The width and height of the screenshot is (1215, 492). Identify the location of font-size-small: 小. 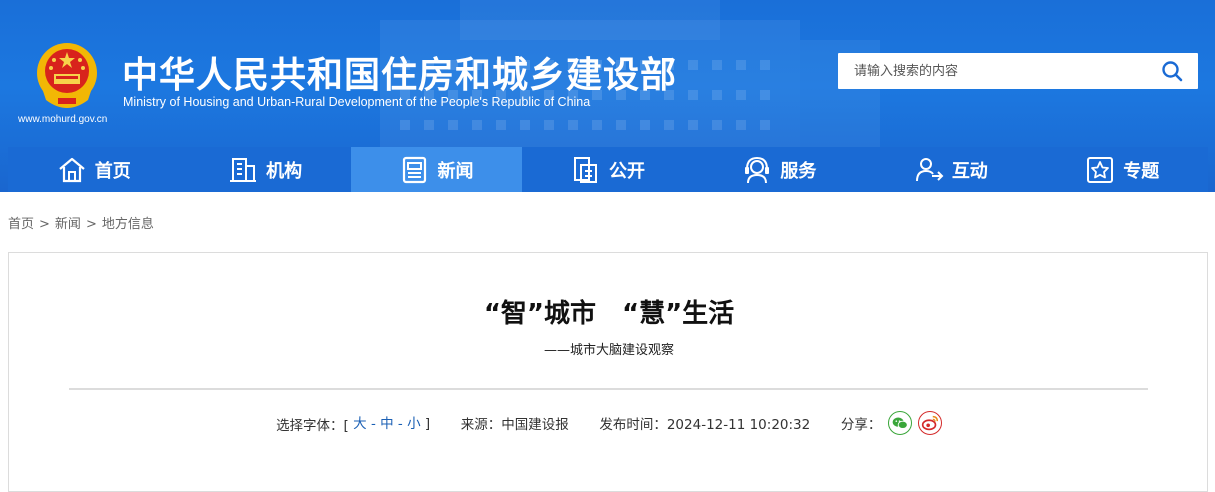
(414, 424).